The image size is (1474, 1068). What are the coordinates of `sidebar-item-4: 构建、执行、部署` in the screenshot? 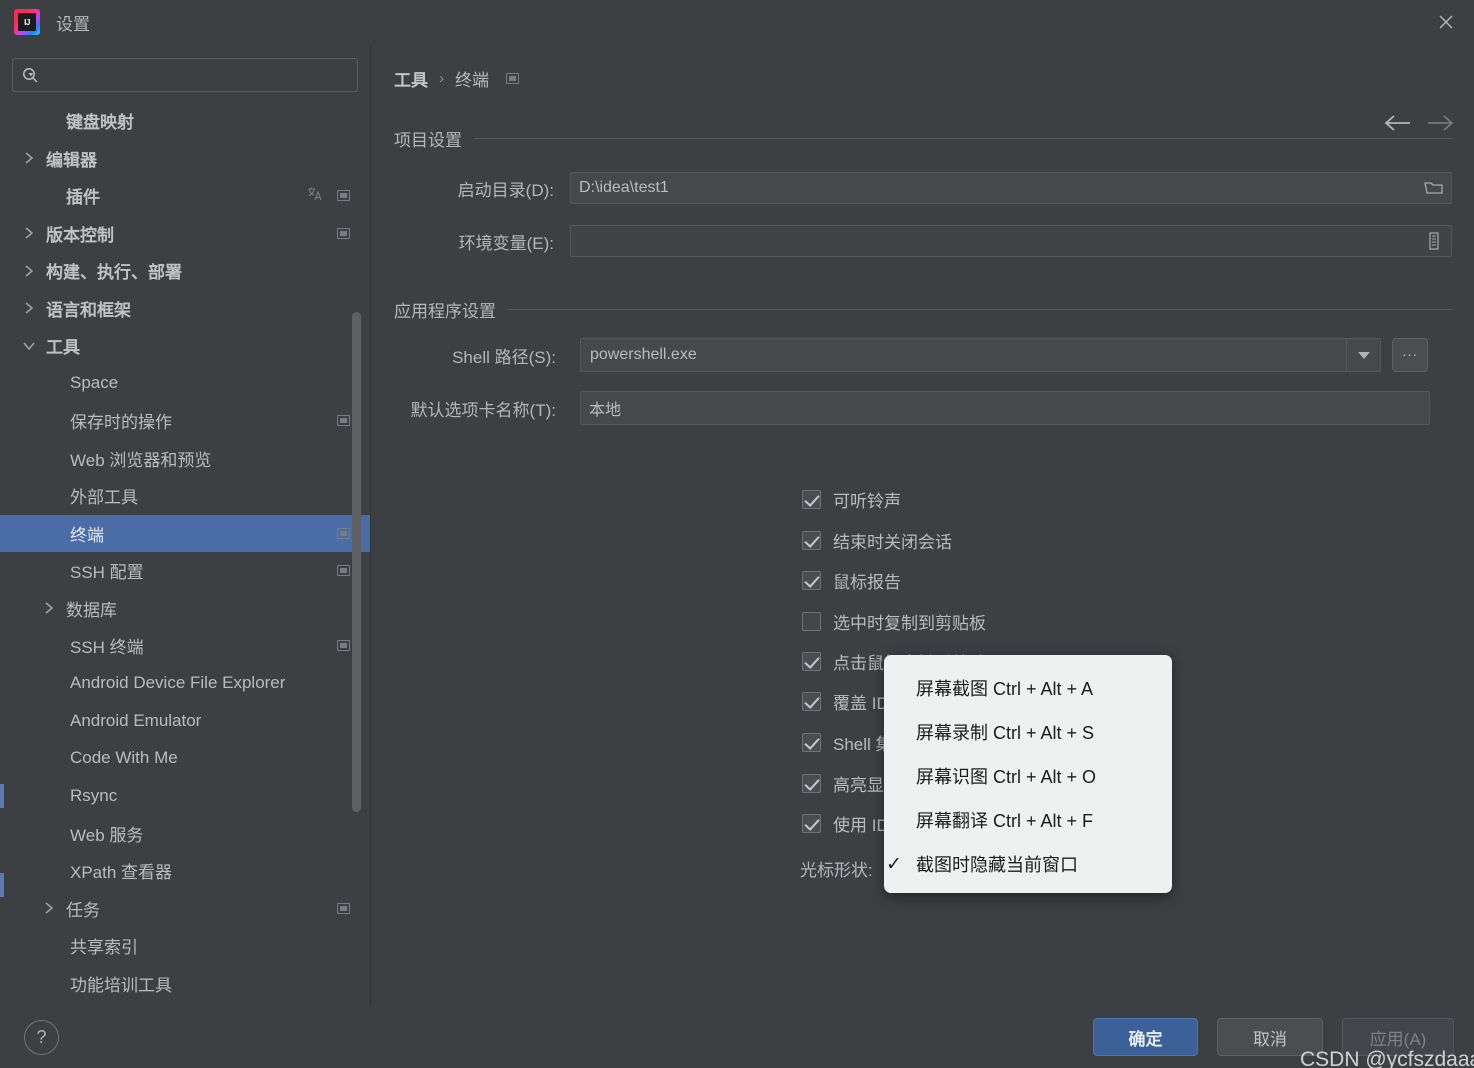 It's located at (185, 271).